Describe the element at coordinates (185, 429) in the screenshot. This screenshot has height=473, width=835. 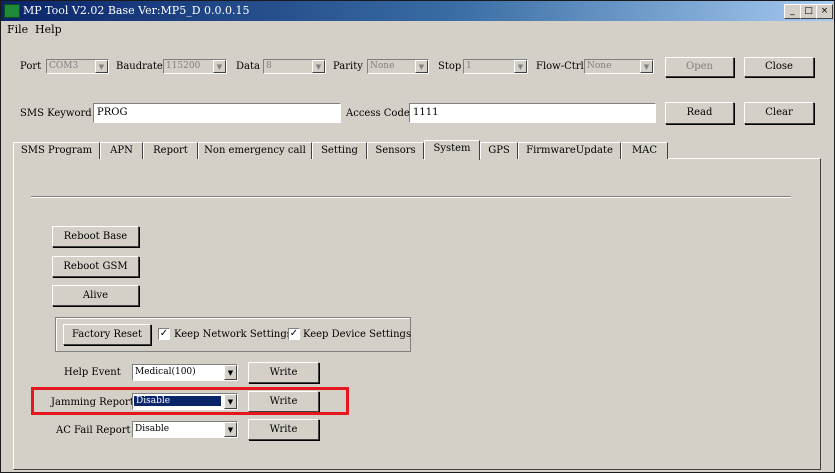
I see `ac-fail-report-select: Disable ▼` at that location.